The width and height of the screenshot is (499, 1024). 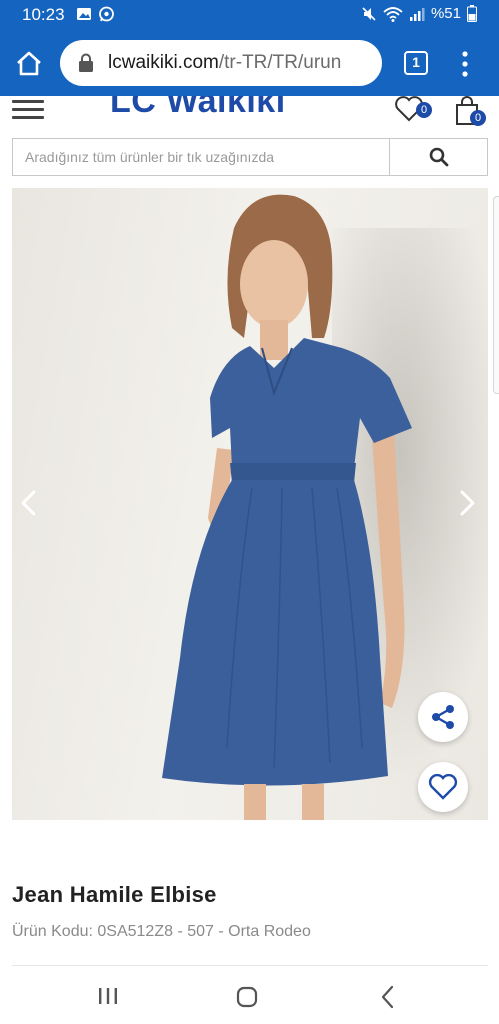 I want to click on notification-icons, so click(x=95, y=14).